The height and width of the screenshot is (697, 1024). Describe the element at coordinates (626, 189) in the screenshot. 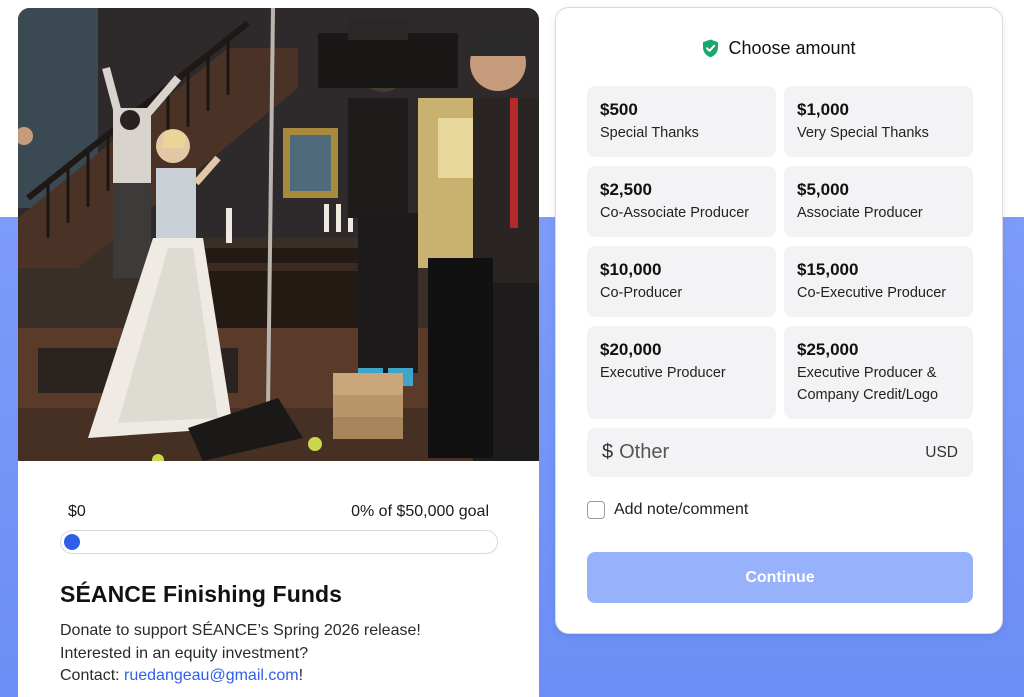

I see `tier-amount: $2,500` at that location.